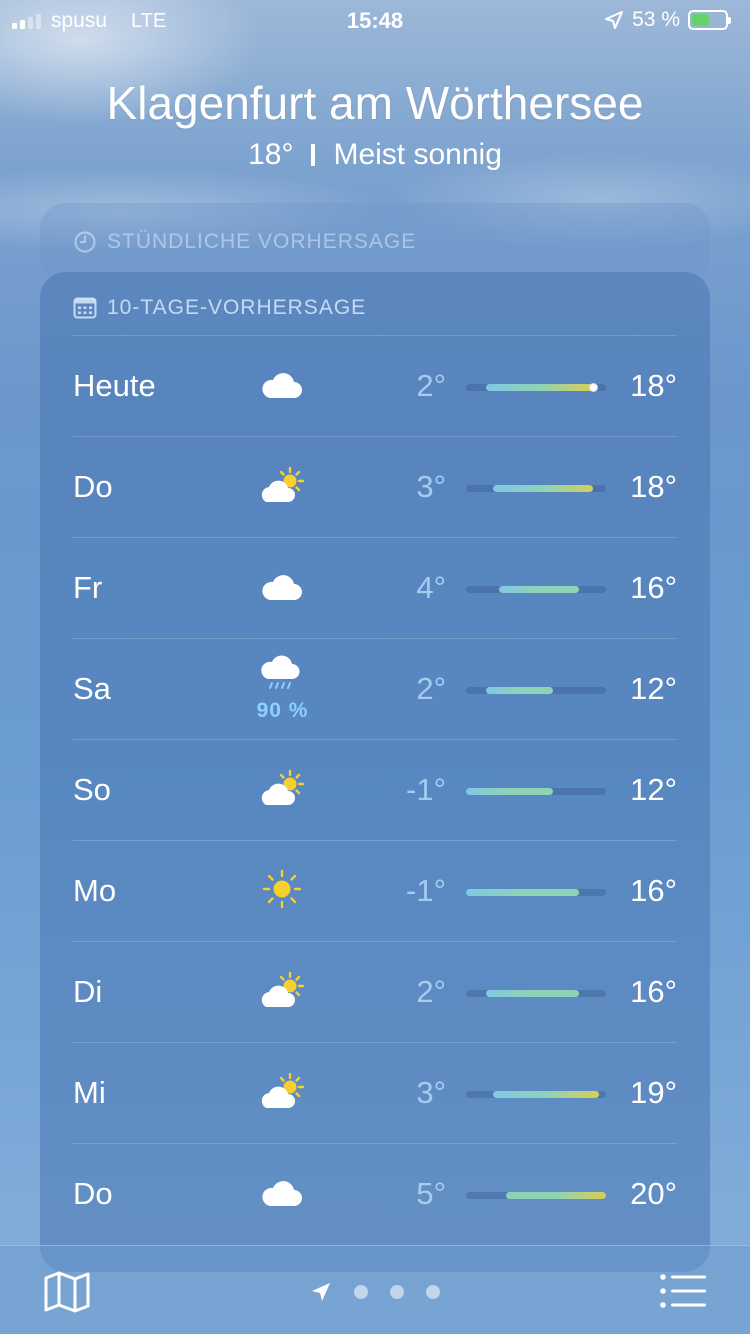 The height and width of the screenshot is (1334, 750). I want to click on forecast-day: Sa, so click(92, 688).